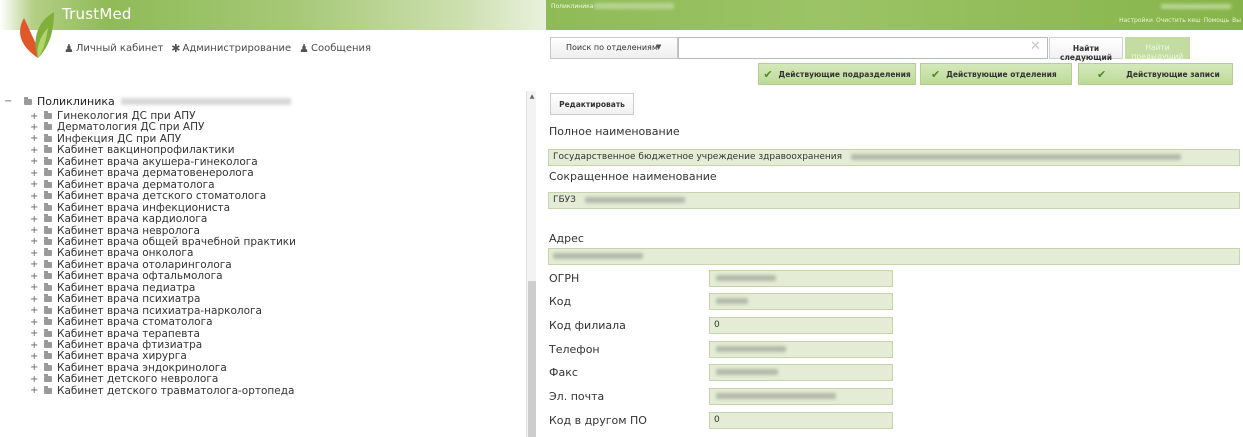 This screenshot has width=1243, height=437. I want to click on nav-messages: ♟ Сообщения, so click(335, 48).